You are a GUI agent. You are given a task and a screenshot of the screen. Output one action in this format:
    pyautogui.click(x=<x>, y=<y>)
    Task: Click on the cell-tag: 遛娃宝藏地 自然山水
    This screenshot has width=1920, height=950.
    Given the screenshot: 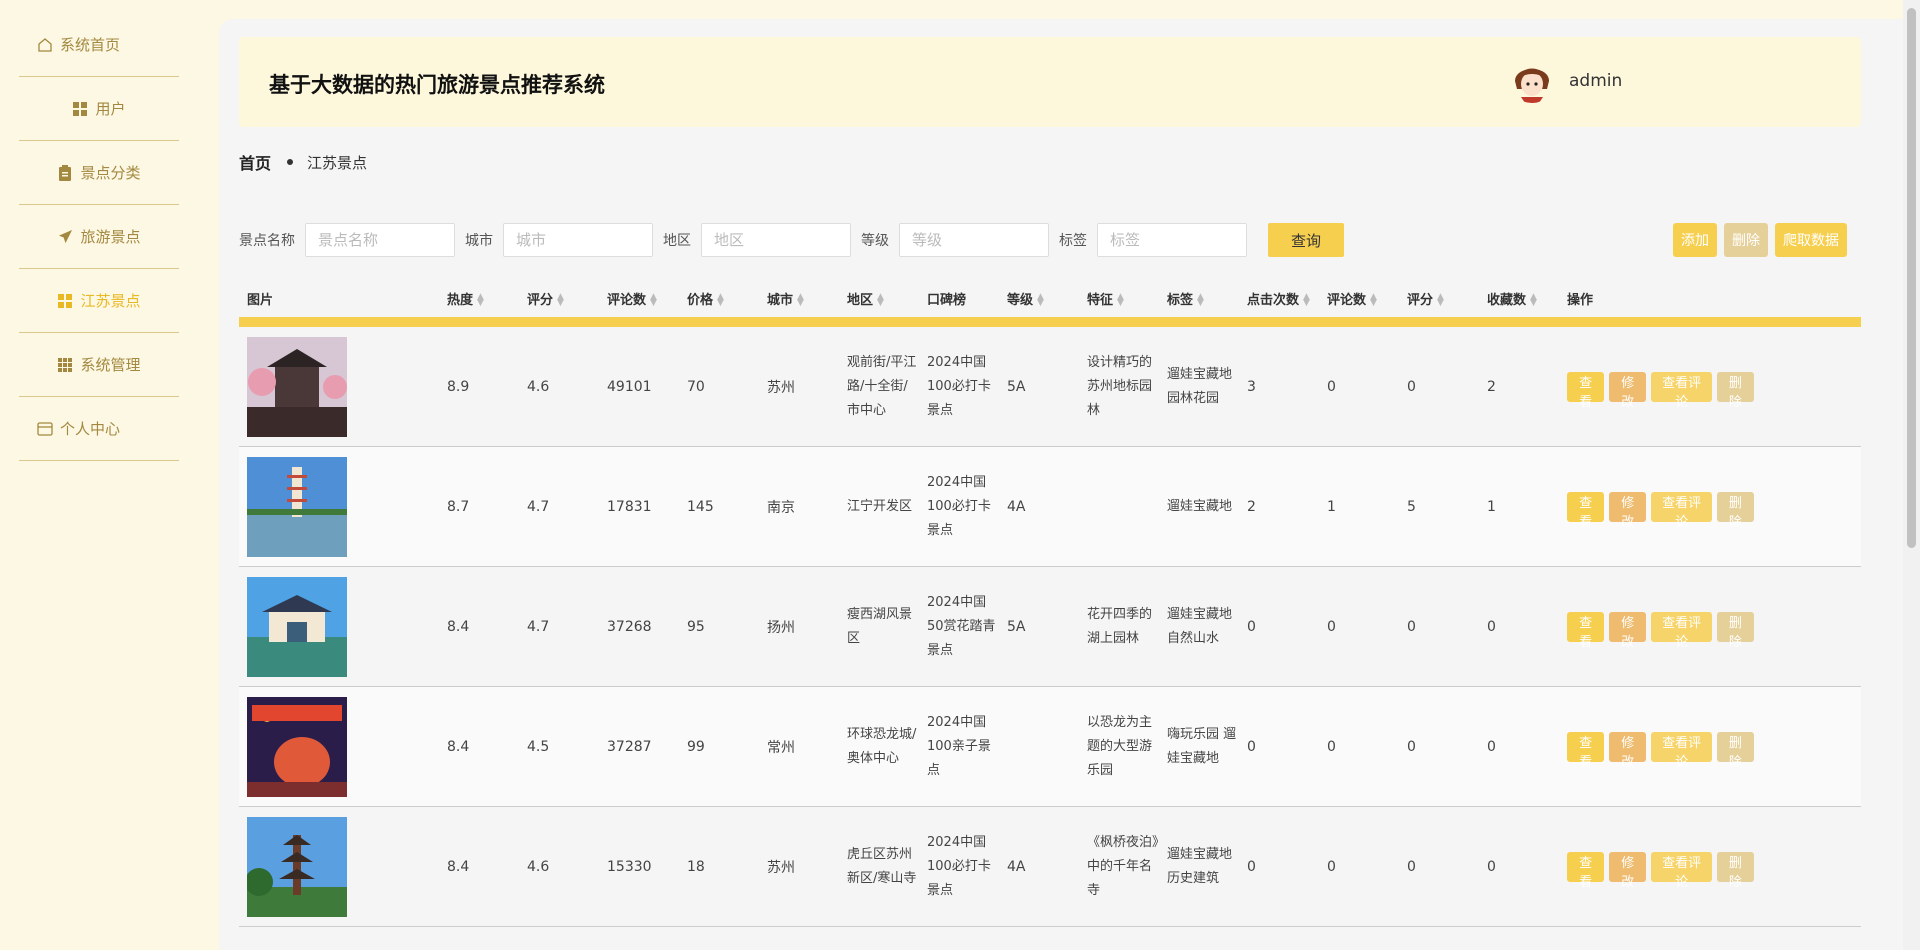 What is the action you would take?
    pyautogui.click(x=1200, y=626)
    